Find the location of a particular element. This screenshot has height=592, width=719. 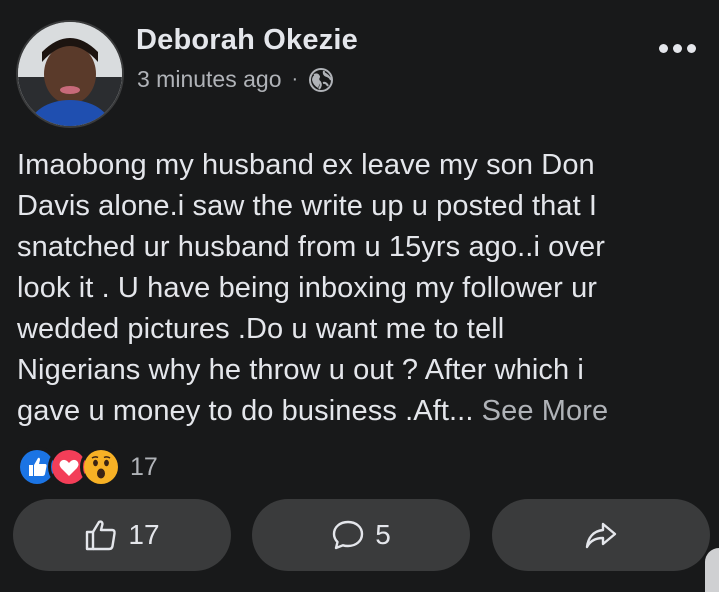

action-bar: 17 5 is located at coordinates (360, 536).